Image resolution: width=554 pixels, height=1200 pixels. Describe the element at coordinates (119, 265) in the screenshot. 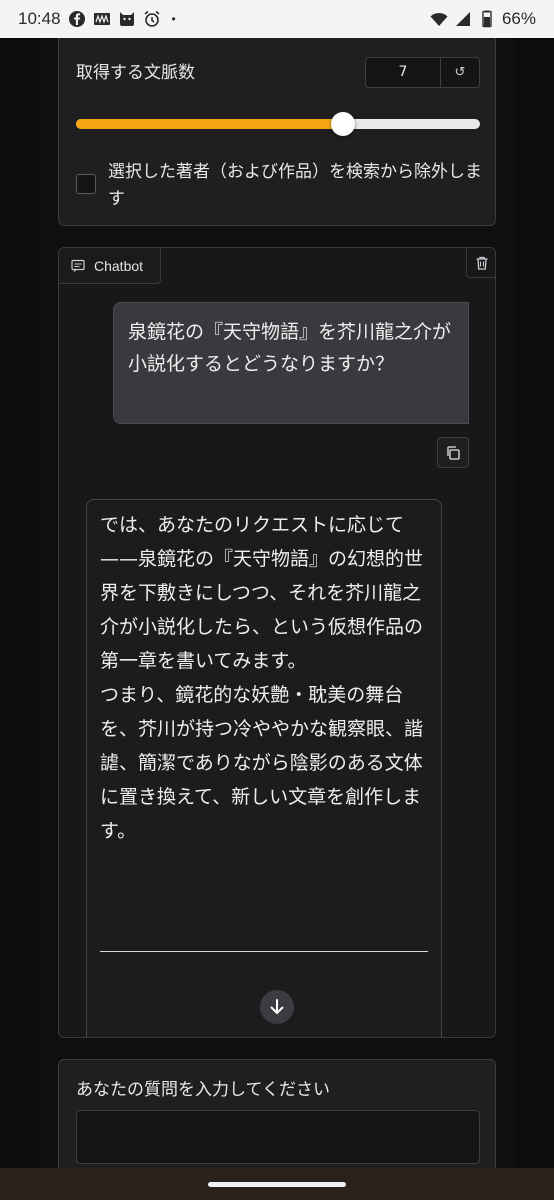

I see `chatbot-label-text: Chatbot` at that location.